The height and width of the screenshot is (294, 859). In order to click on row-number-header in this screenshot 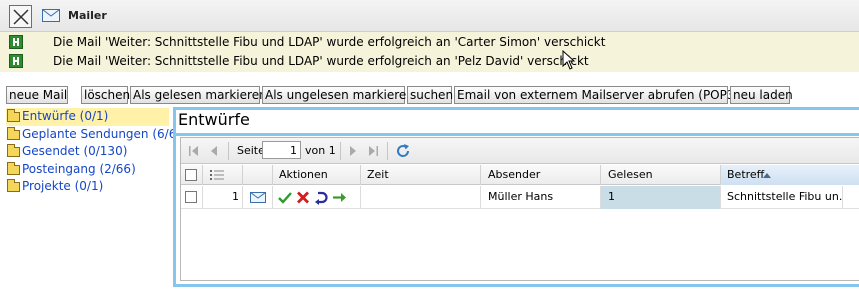, I will do `click(223, 175)`.